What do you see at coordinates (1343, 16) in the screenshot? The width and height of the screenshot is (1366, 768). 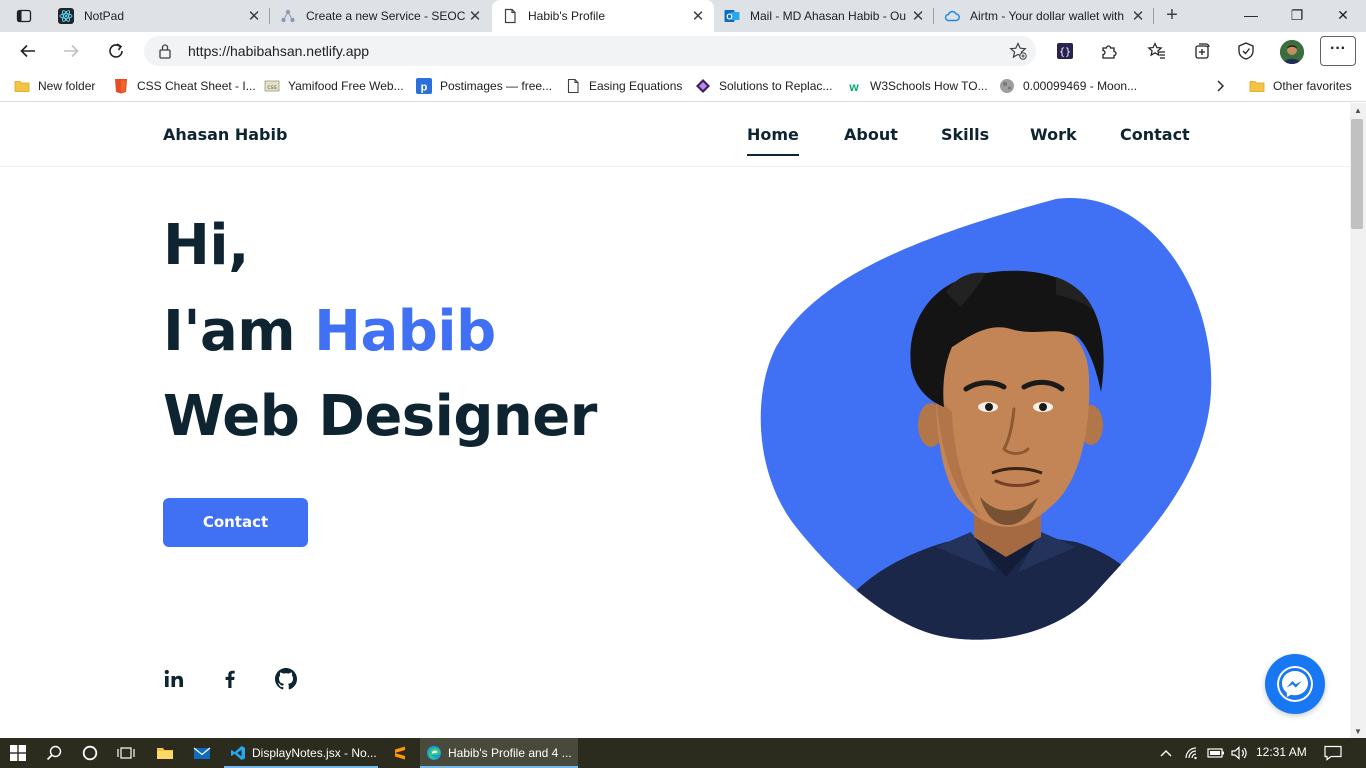 I see `close-window-button: ✕` at bounding box center [1343, 16].